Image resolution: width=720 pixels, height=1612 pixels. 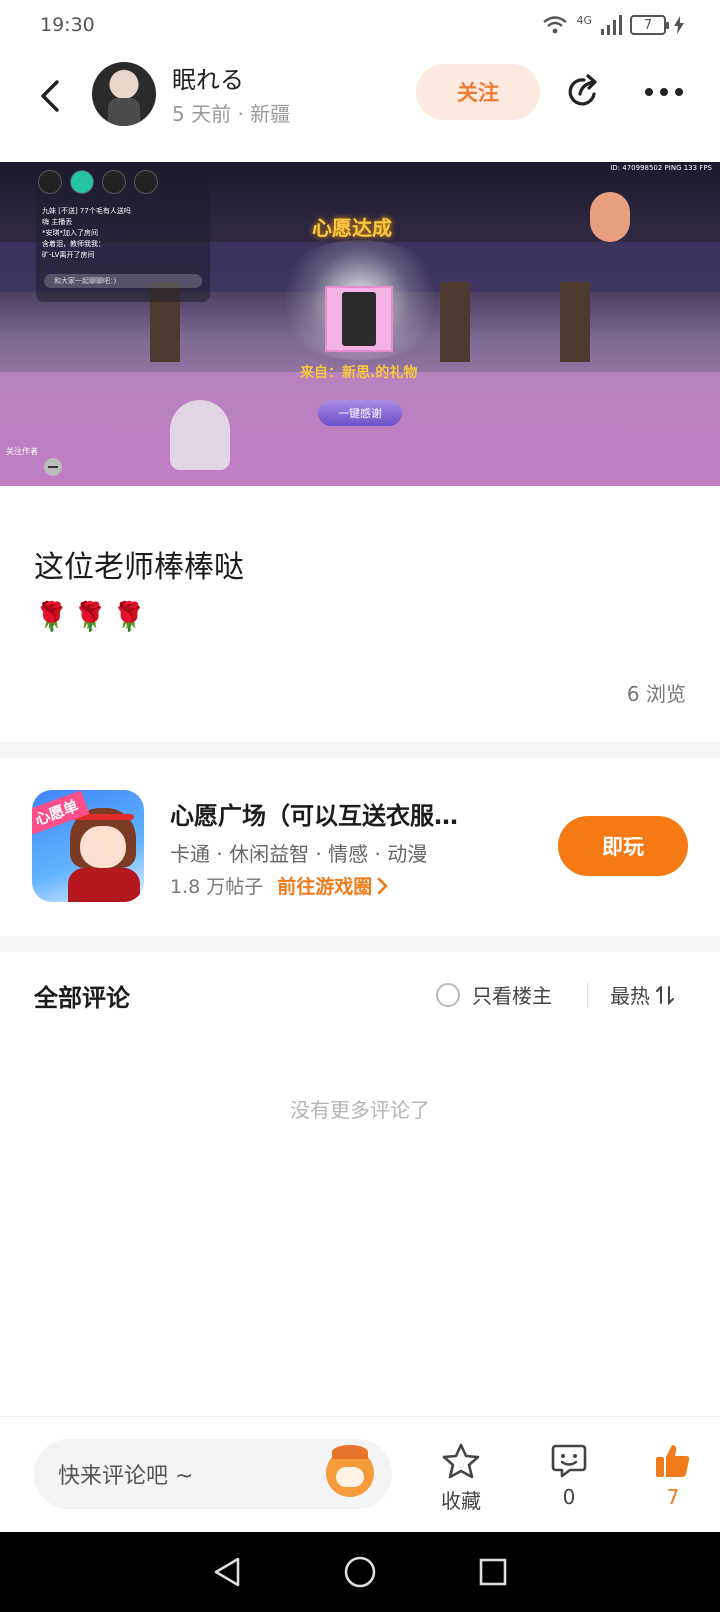 What do you see at coordinates (630, 996) in the screenshot?
I see `sort-label: 最热` at bounding box center [630, 996].